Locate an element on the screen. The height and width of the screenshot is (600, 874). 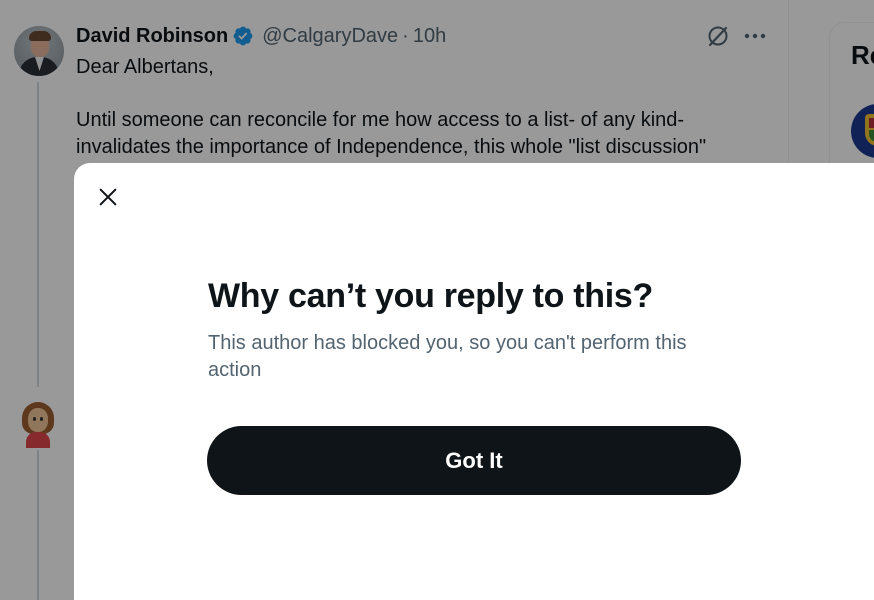
close-button is located at coordinates (108, 197).